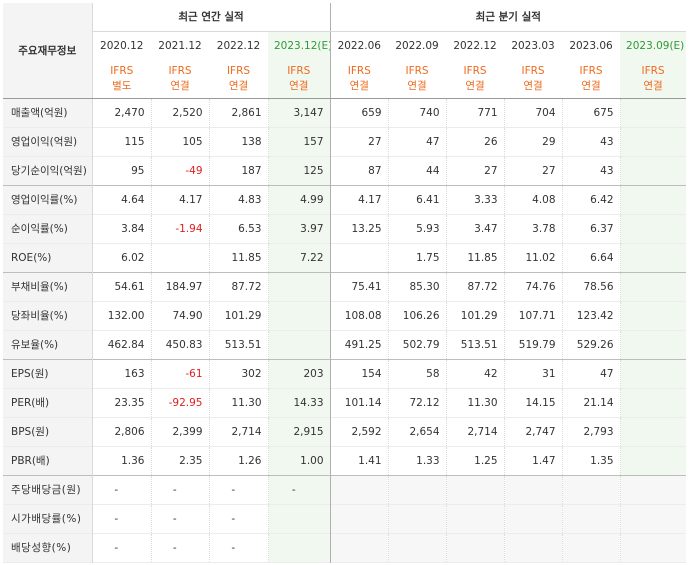 The image size is (691, 565). Describe the element at coordinates (417, 460) in the screenshot. I see `table-cell: 1.33` at that location.